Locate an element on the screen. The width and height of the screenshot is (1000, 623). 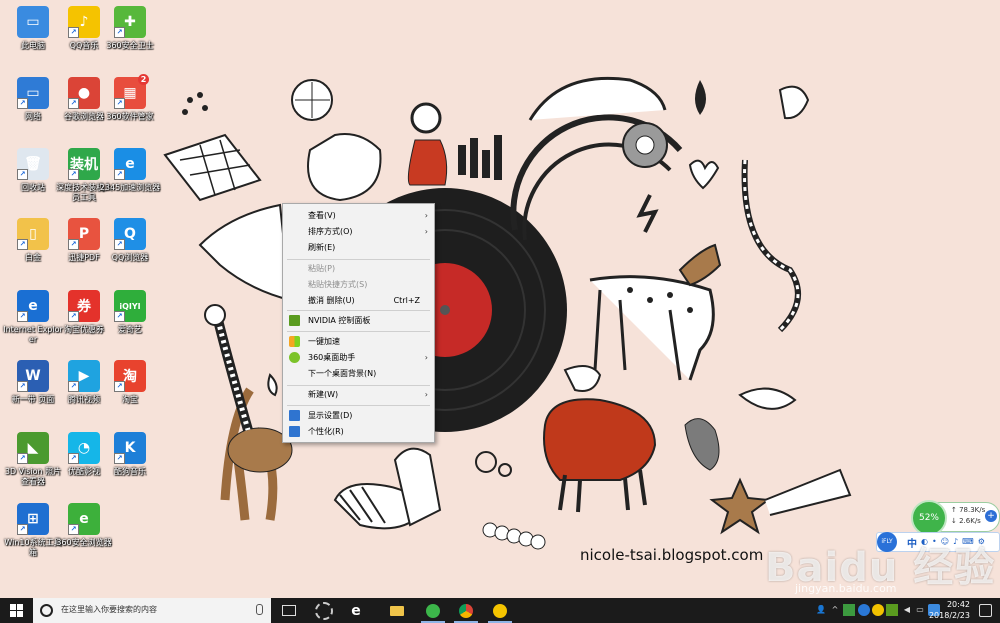
360-icon is located at coordinates (294, 357).